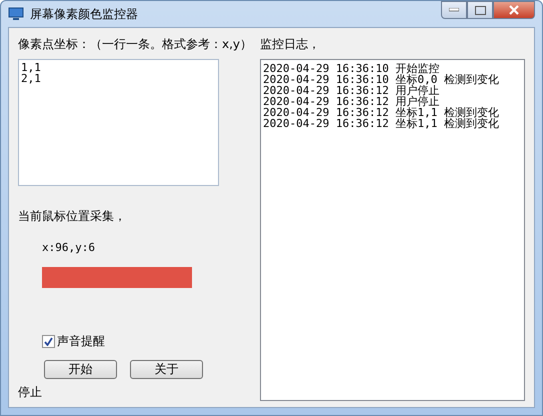 This screenshot has width=543, height=416. I want to click on coordinates-field: 1,1 2,1, so click(118, 122).